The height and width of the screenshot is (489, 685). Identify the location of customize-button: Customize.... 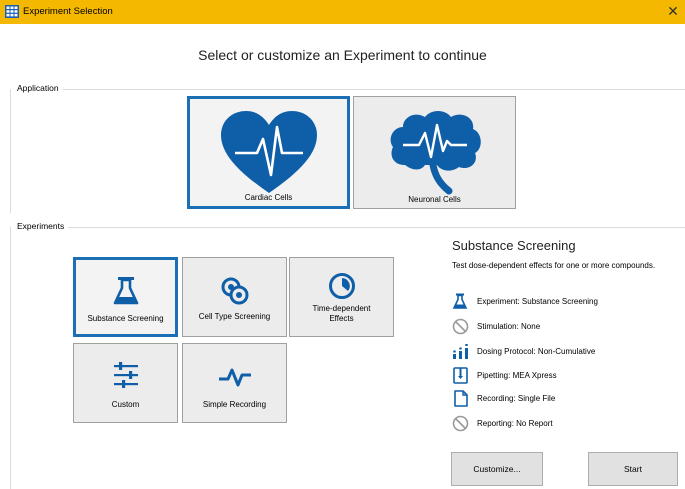
(497, 469).